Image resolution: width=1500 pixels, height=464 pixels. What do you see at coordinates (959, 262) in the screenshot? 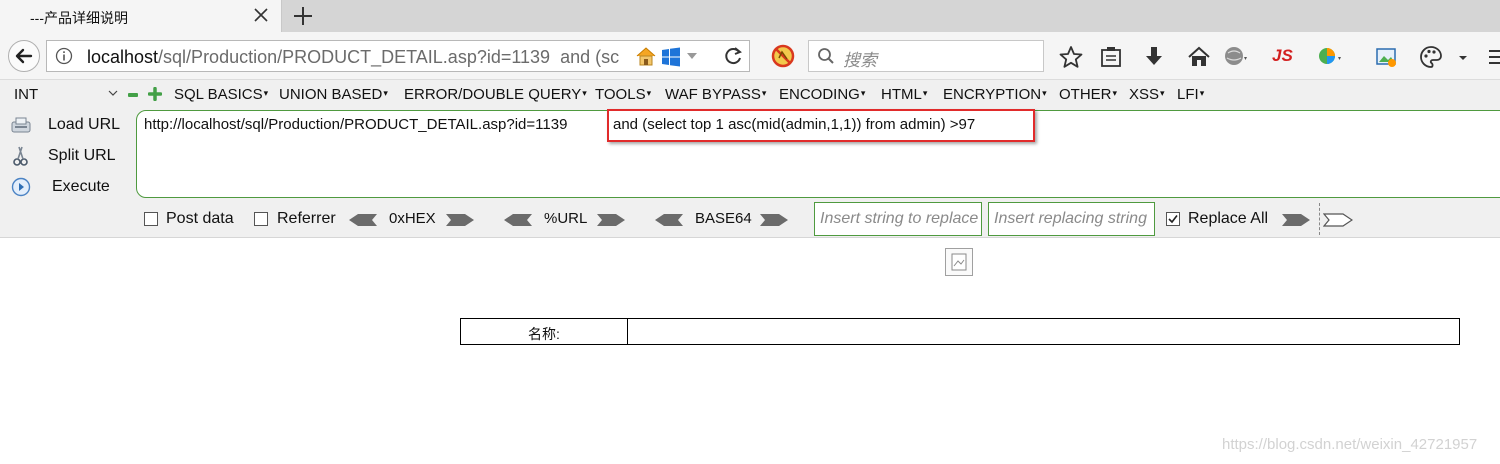
I see `broken-image-icon` at bounding box center [959, 262].